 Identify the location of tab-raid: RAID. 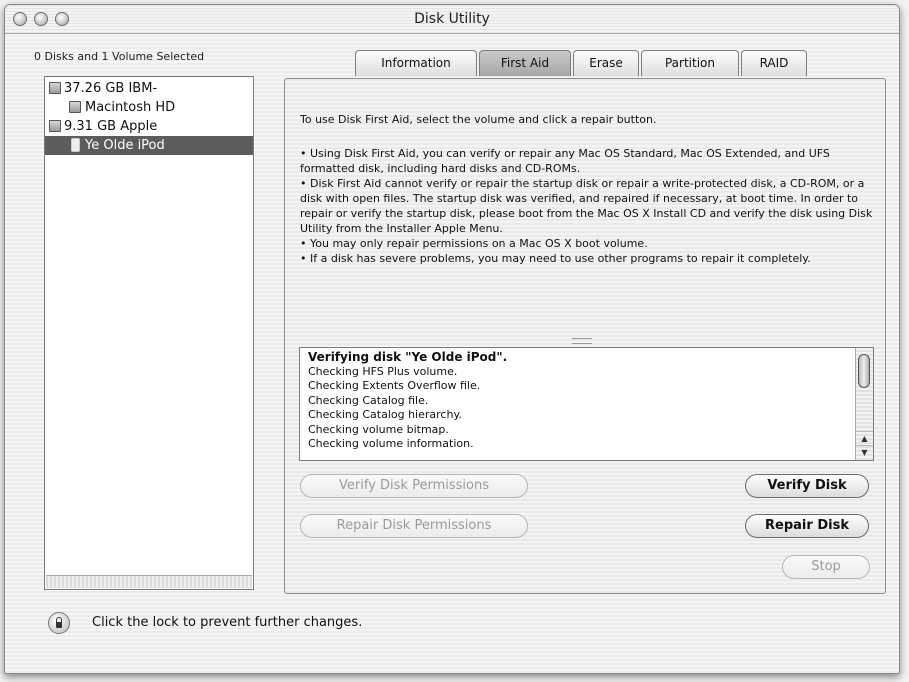
(774, 63).